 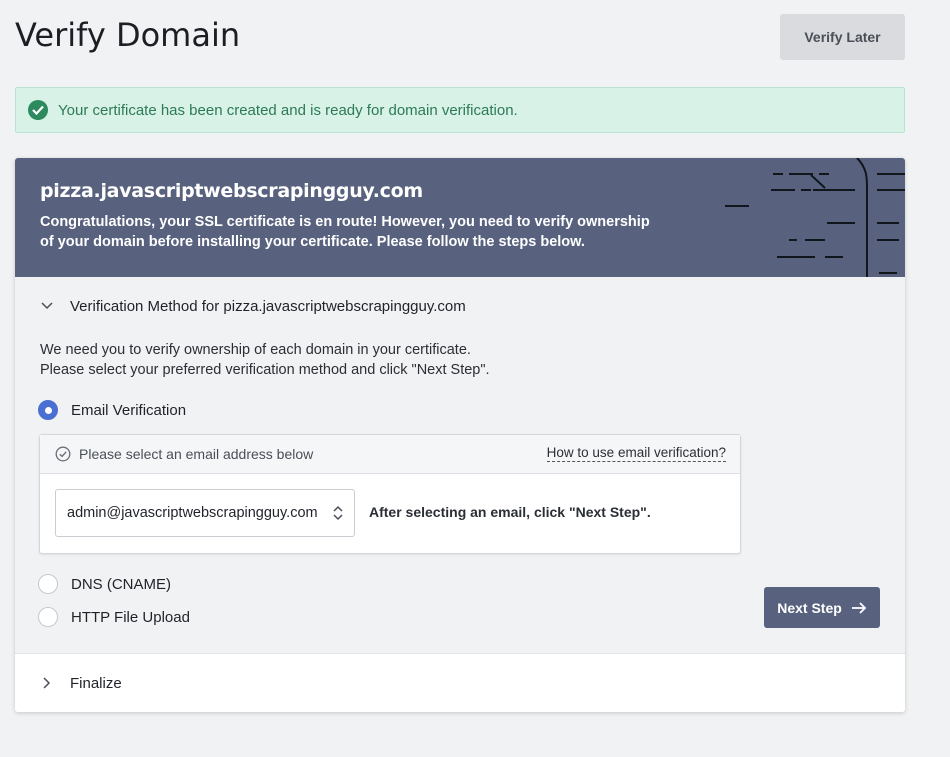 I want to click on next-step-button: Next Step, so click(x=822, y=607).